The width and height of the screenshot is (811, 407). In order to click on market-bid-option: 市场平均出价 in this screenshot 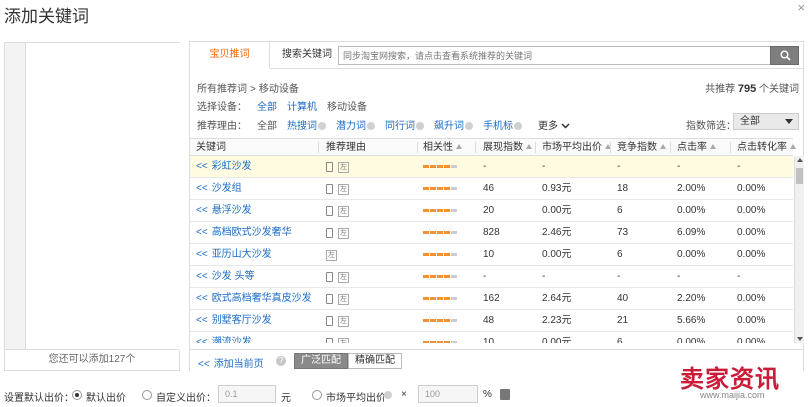, I will do `click(356, 396)`.